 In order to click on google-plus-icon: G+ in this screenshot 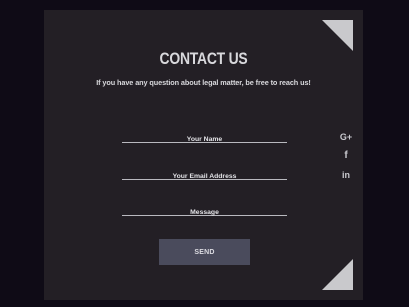, I will do `click(346, 136)`.